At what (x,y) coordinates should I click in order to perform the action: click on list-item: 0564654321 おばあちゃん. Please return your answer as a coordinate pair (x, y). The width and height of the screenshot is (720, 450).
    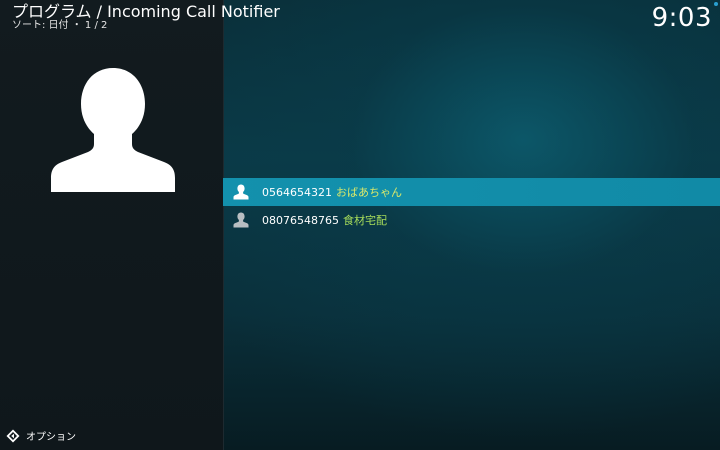
    Looking at the image, I should click on (471, 192).